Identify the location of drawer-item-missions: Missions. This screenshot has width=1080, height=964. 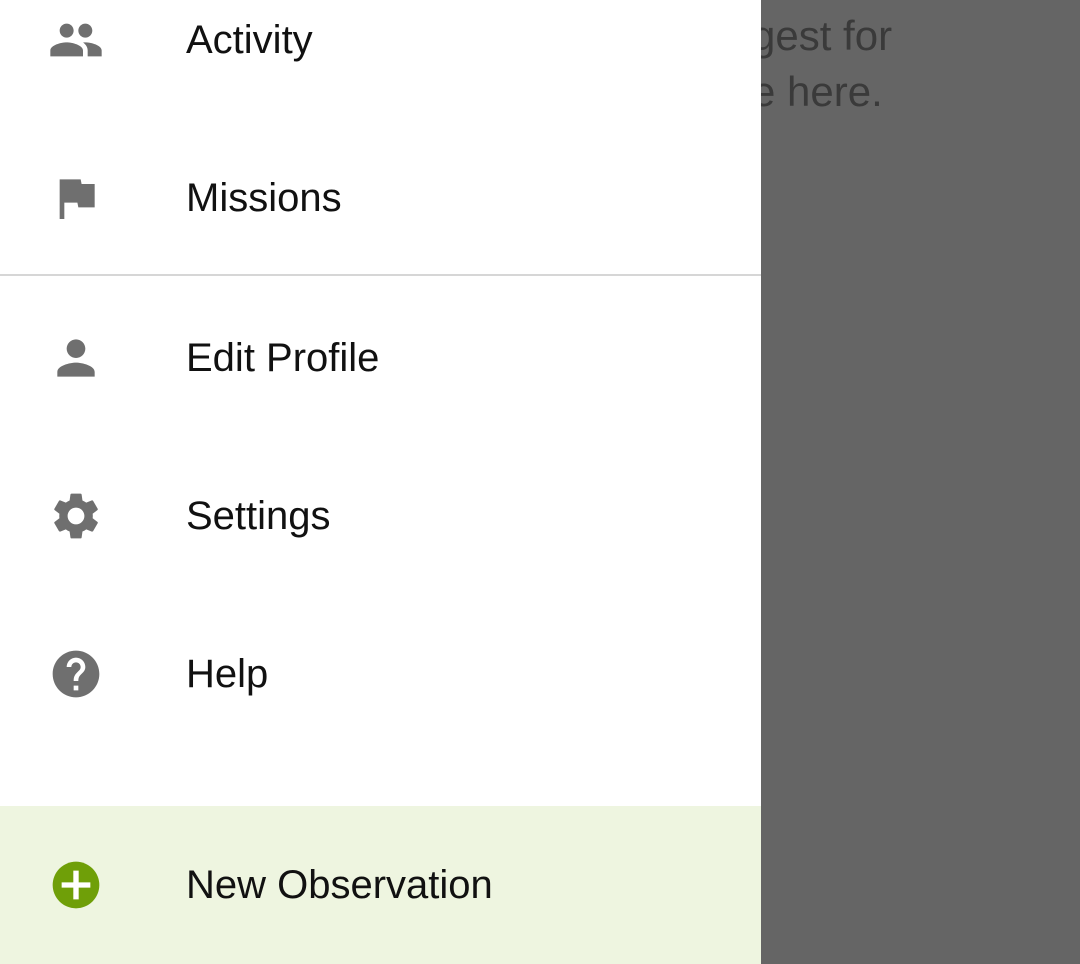
(380, 198).